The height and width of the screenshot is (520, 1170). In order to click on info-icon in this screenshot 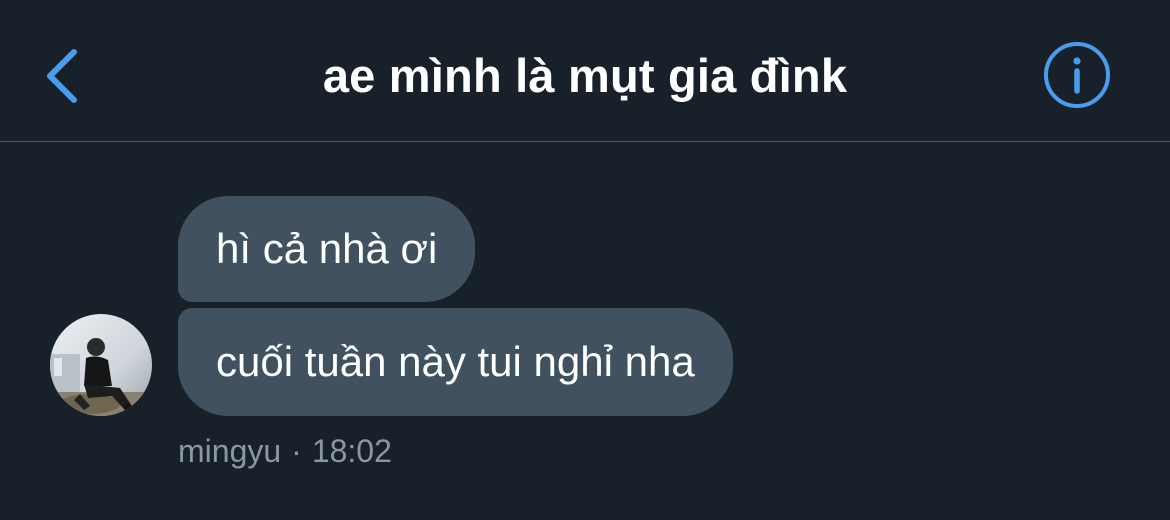, I will do `click(1077, 75)`.